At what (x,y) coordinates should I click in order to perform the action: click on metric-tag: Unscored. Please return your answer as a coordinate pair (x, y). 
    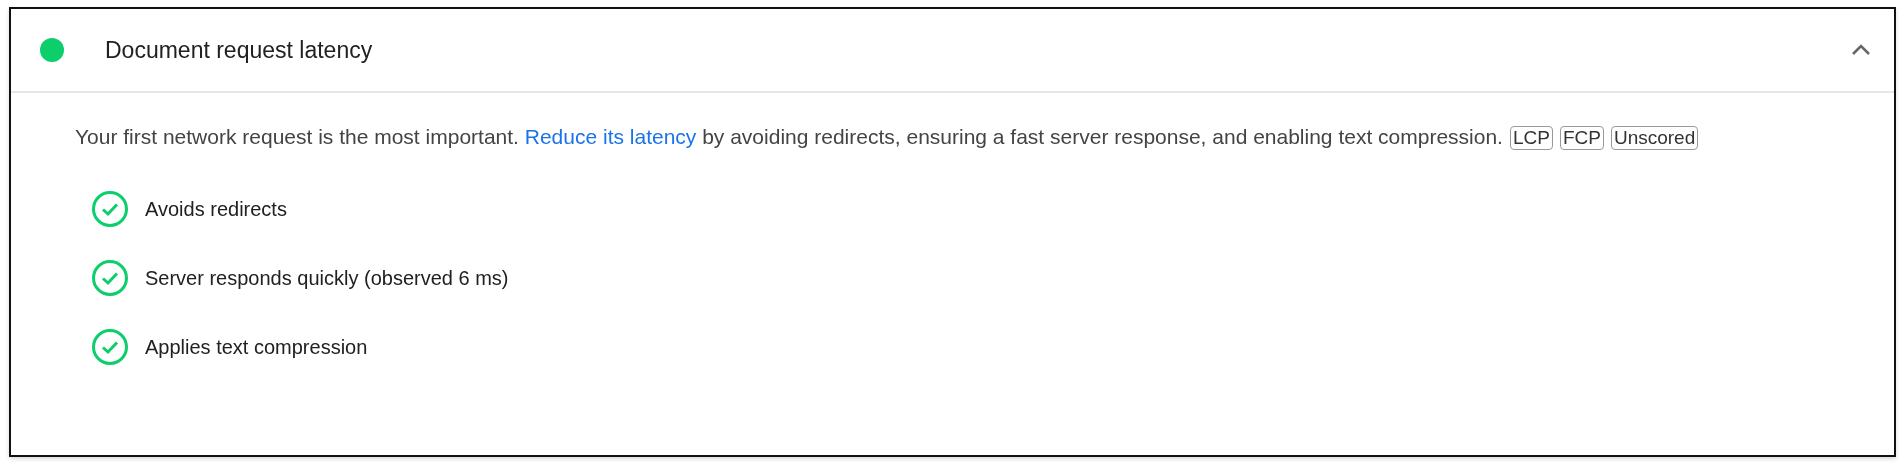
    Looking at the image, I should click on (1654, 138).